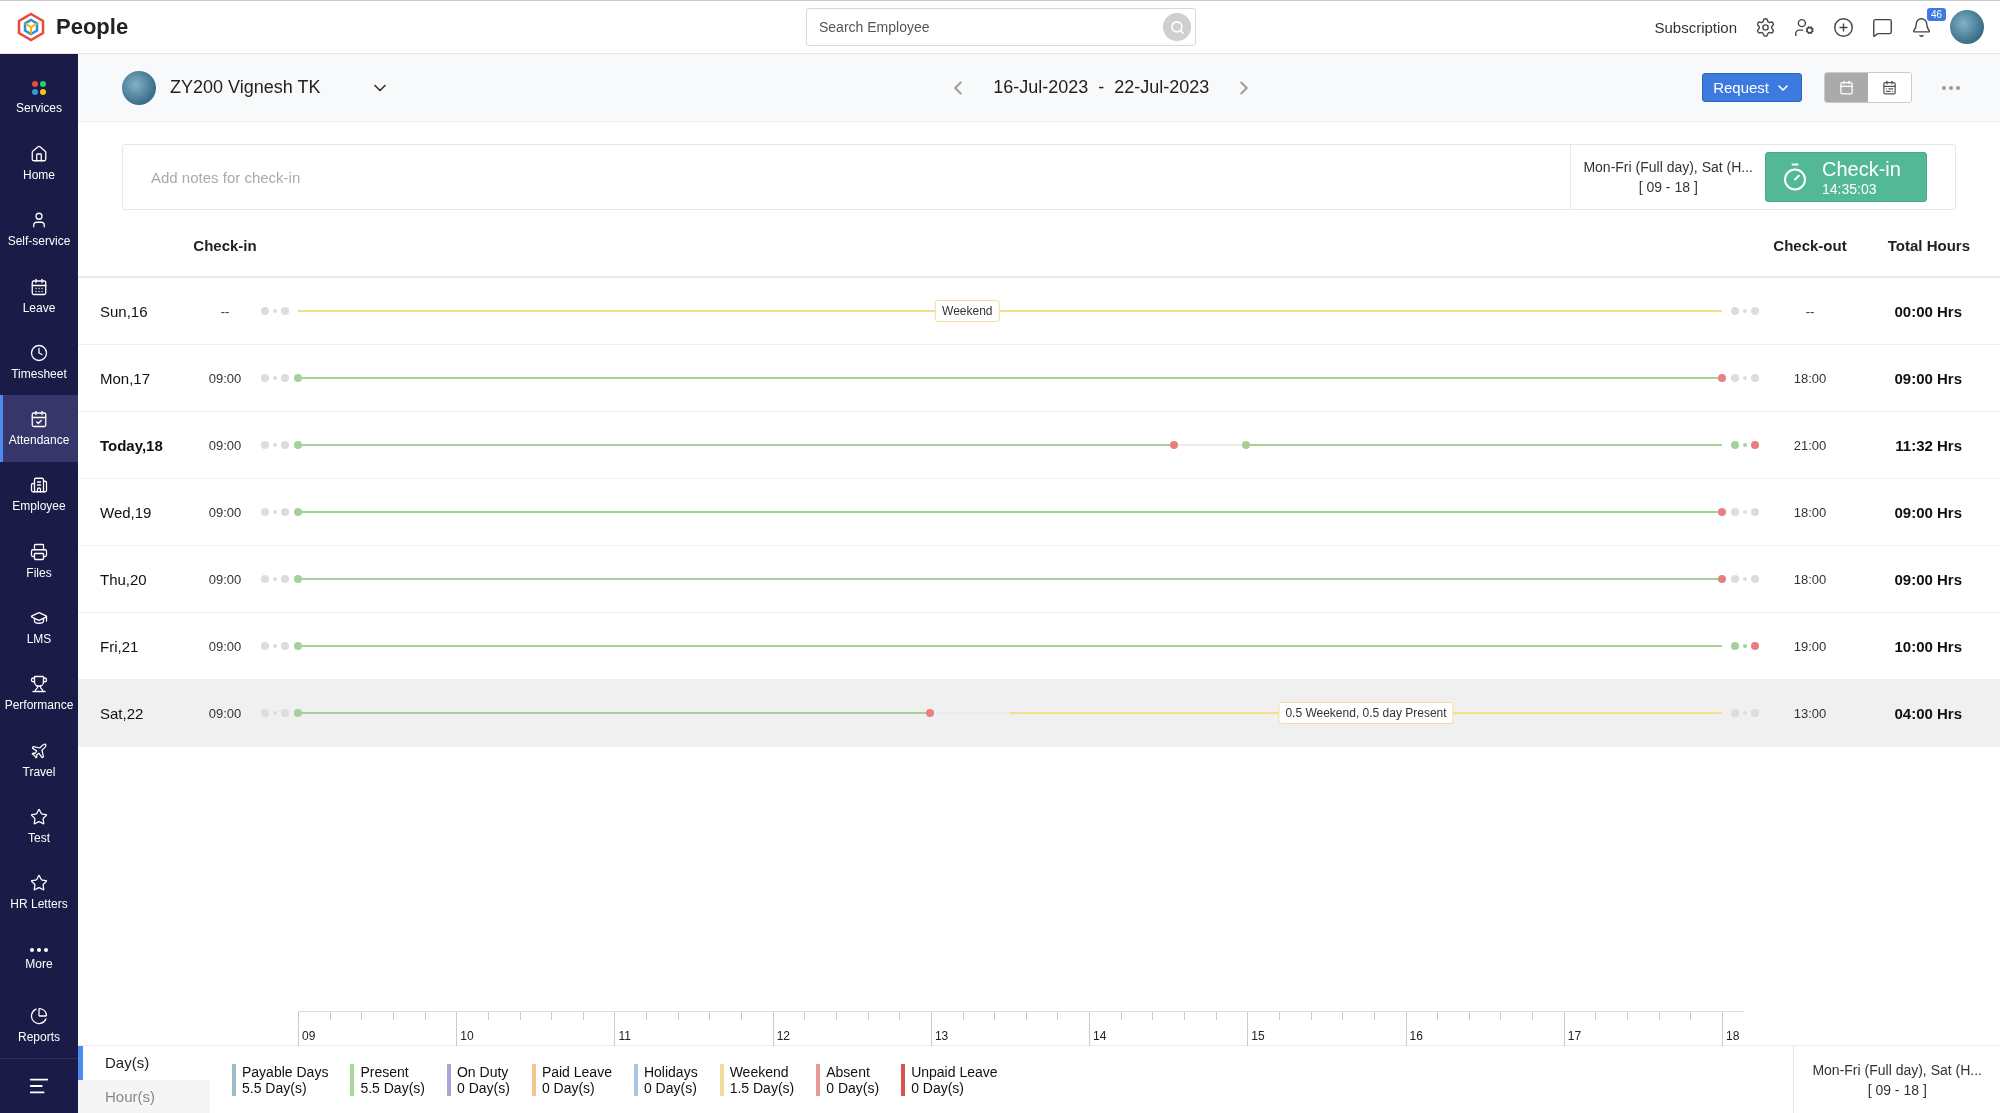  I want to click on sidebar-item: Home, so click(39, 163).